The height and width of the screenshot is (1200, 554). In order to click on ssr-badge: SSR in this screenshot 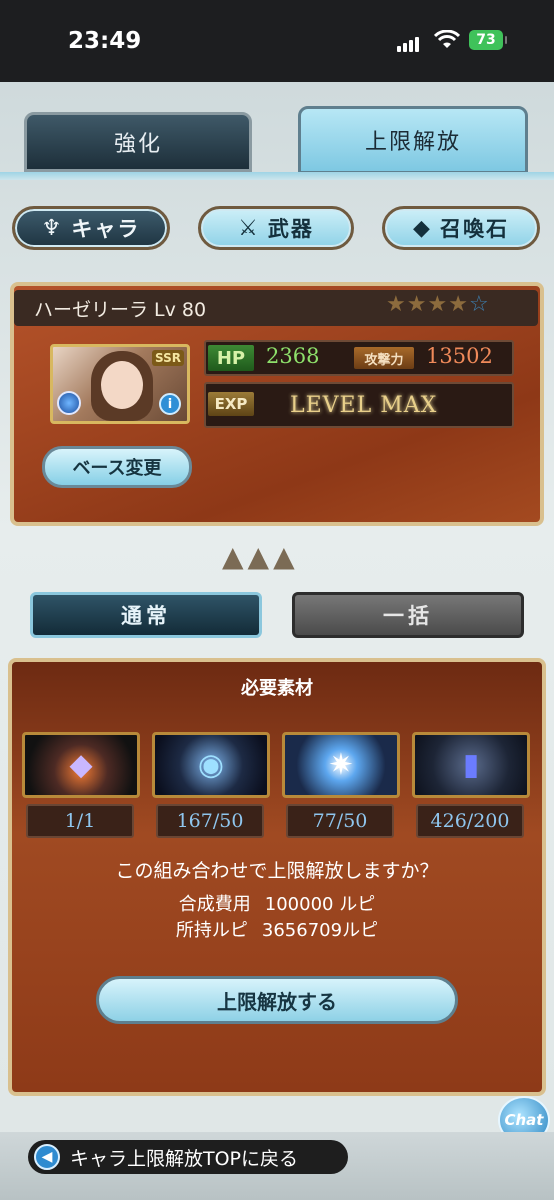, I will do `click(168, 358)`.